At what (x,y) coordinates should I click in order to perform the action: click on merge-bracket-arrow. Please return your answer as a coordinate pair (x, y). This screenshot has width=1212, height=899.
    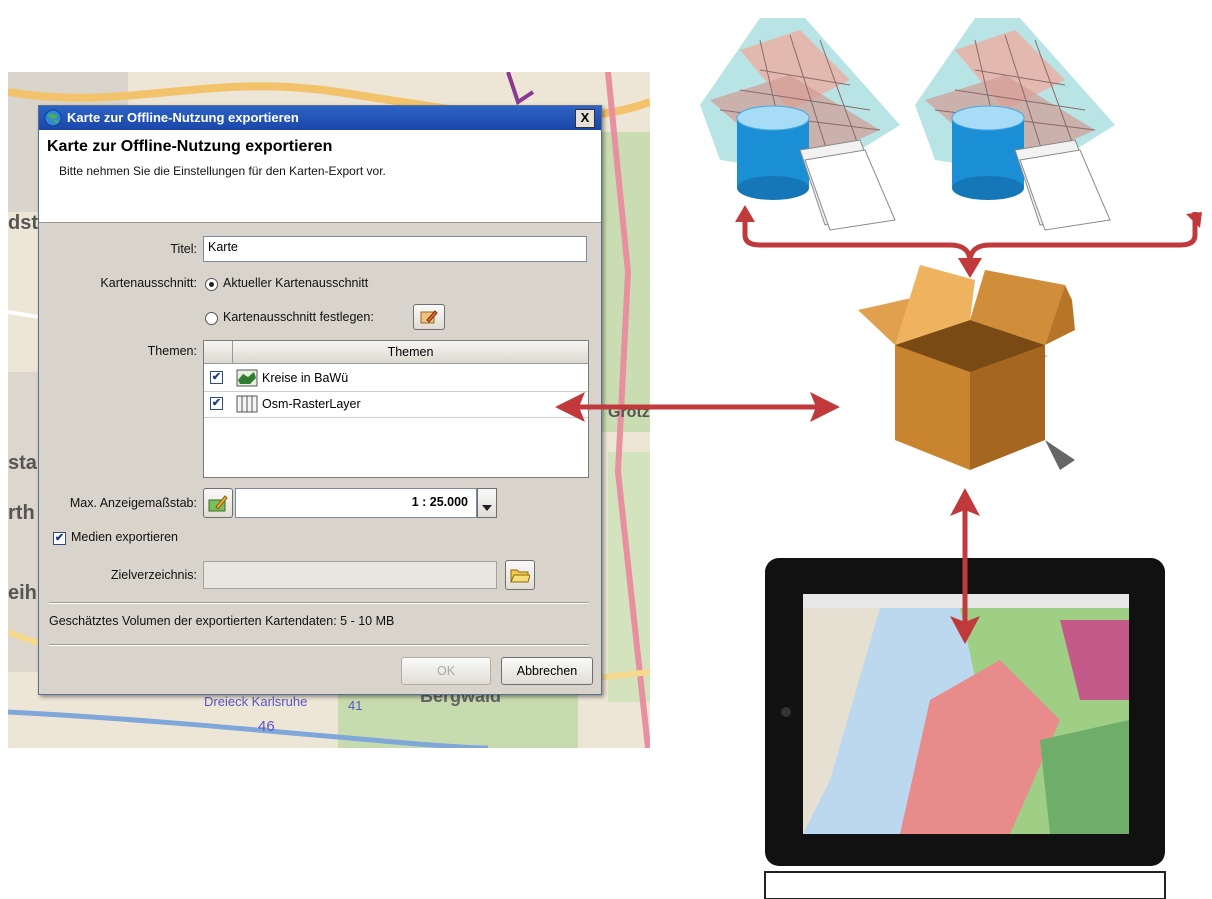
    Looking at the image, I should click on (970, 237).